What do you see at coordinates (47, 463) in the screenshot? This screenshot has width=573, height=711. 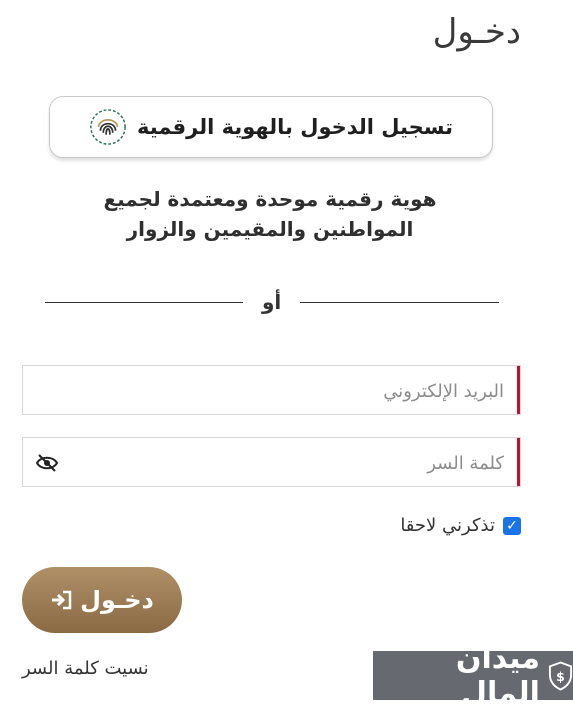 I see `eye-slash-icon` at bounding box center [47, 463].